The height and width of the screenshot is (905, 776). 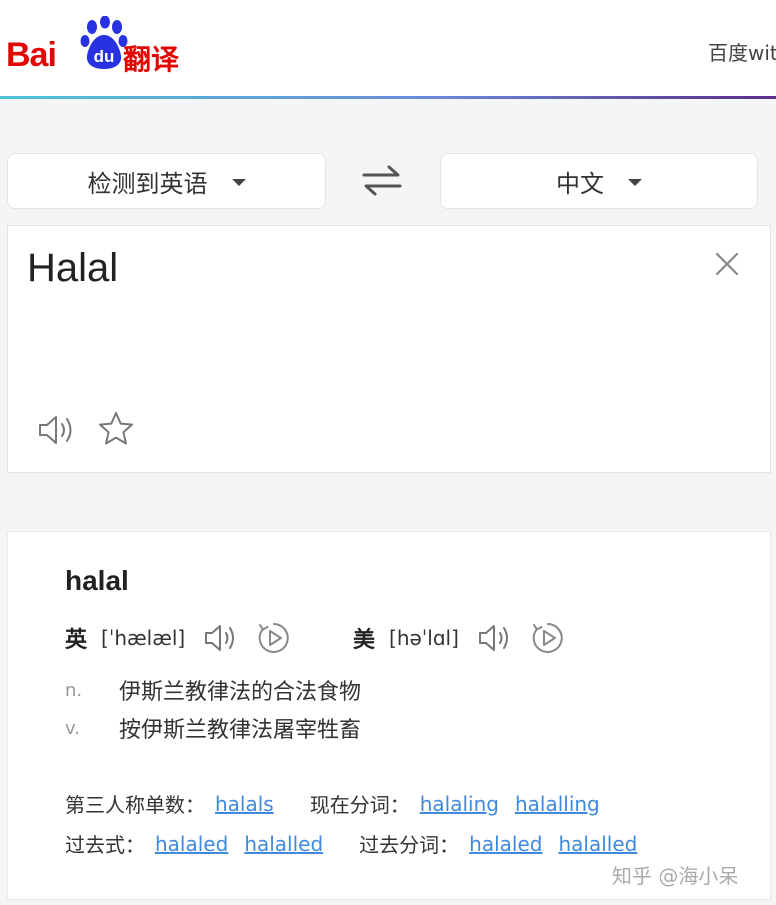 I want to click on header-right-link: 百度wit, so click(x=742, y=51).